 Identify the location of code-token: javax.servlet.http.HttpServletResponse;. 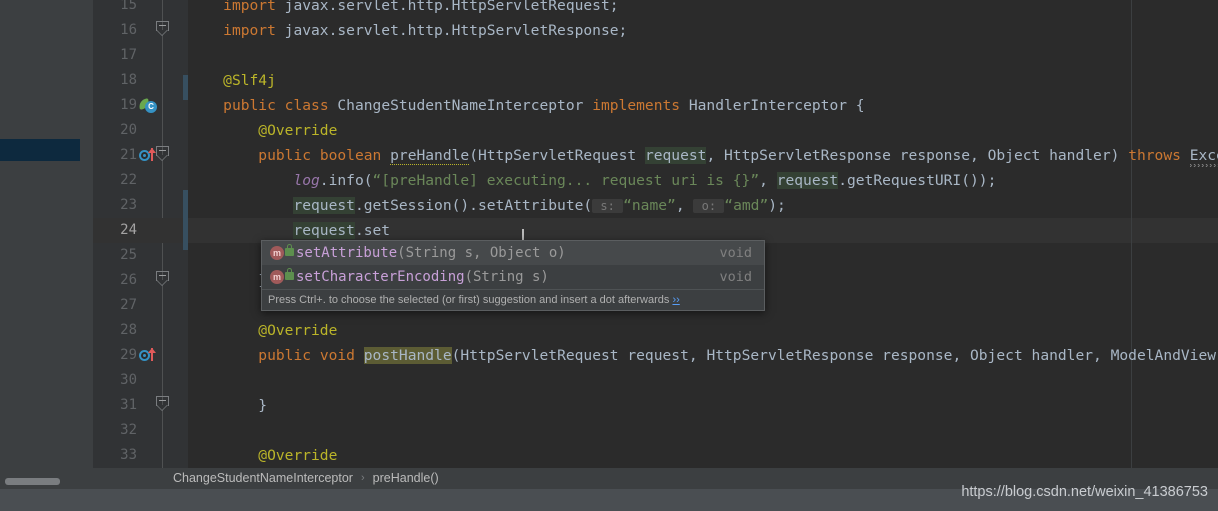
(451, 30).